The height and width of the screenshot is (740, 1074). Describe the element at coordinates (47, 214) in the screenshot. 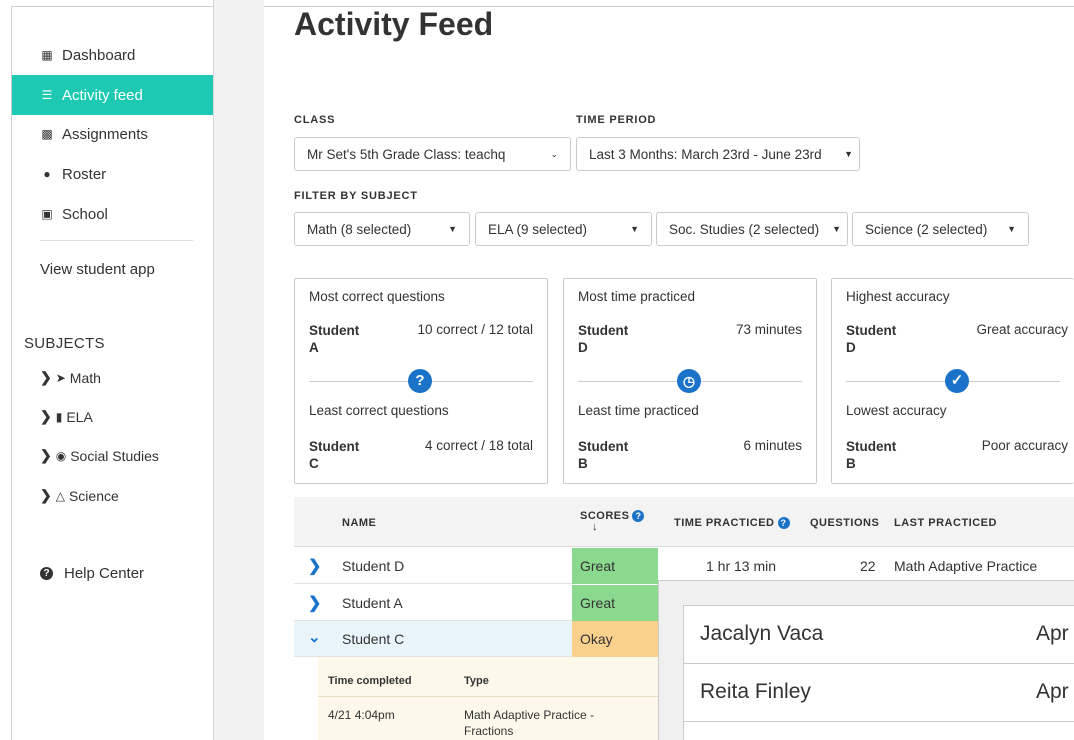

I see `school-icon: ▣` at that location.